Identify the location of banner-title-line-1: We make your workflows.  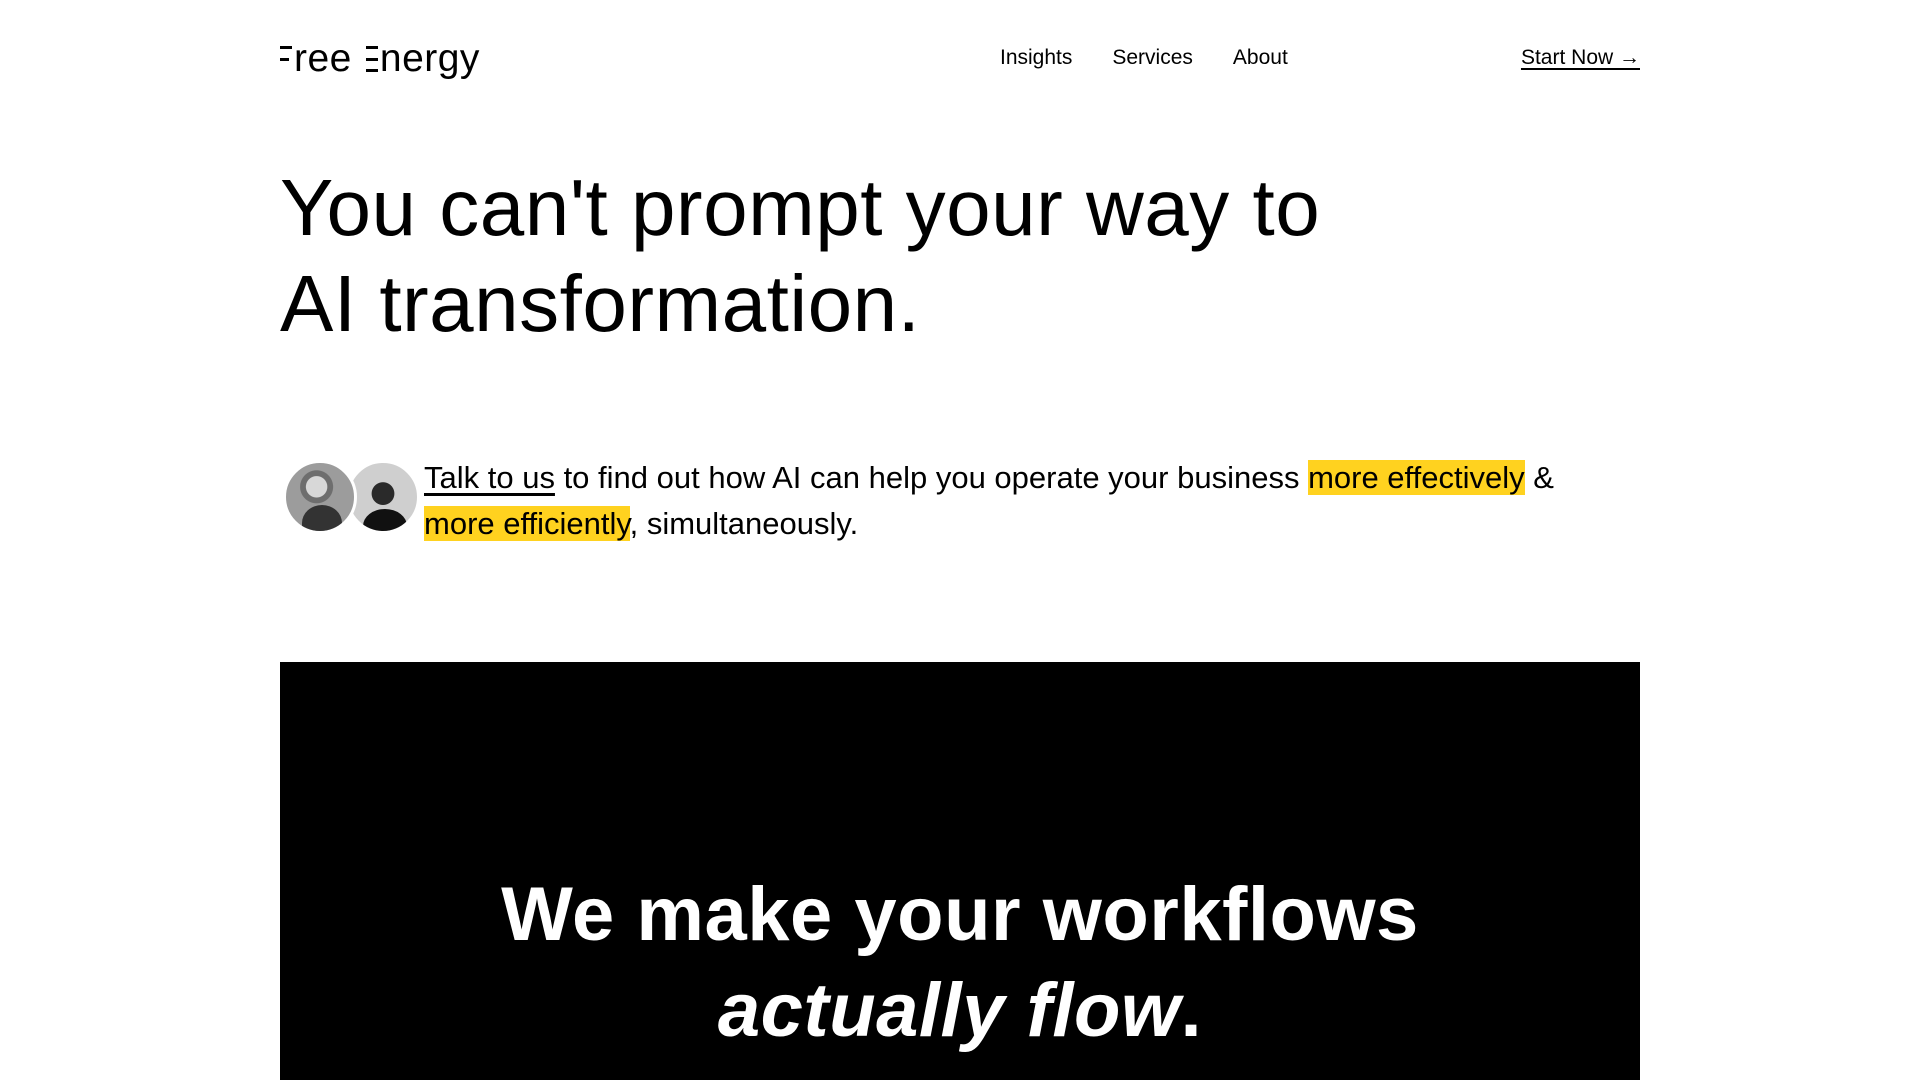
(960, 914).